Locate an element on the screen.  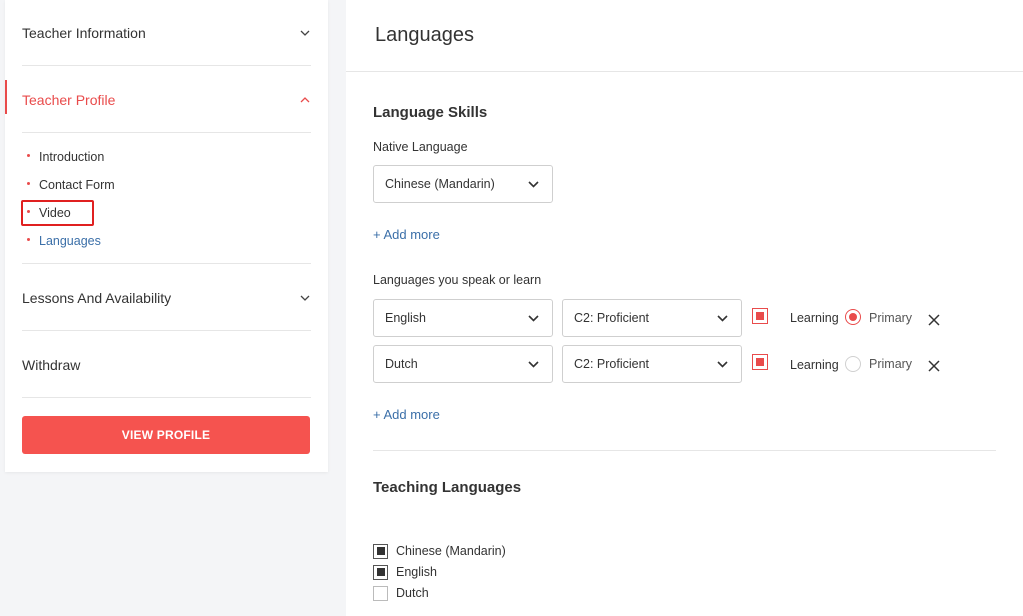
language-select: Dutch is located at coordinates (463, 364).